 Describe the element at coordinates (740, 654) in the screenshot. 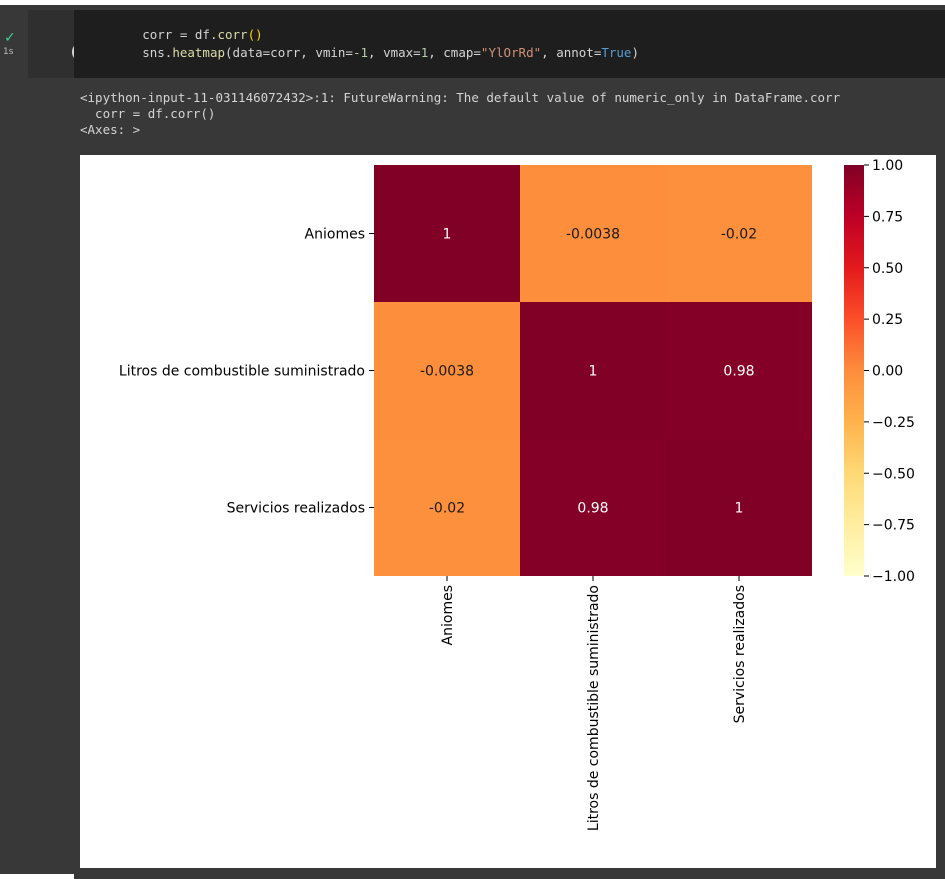

I see `x-tick-label: Servicios realizados` at that location.